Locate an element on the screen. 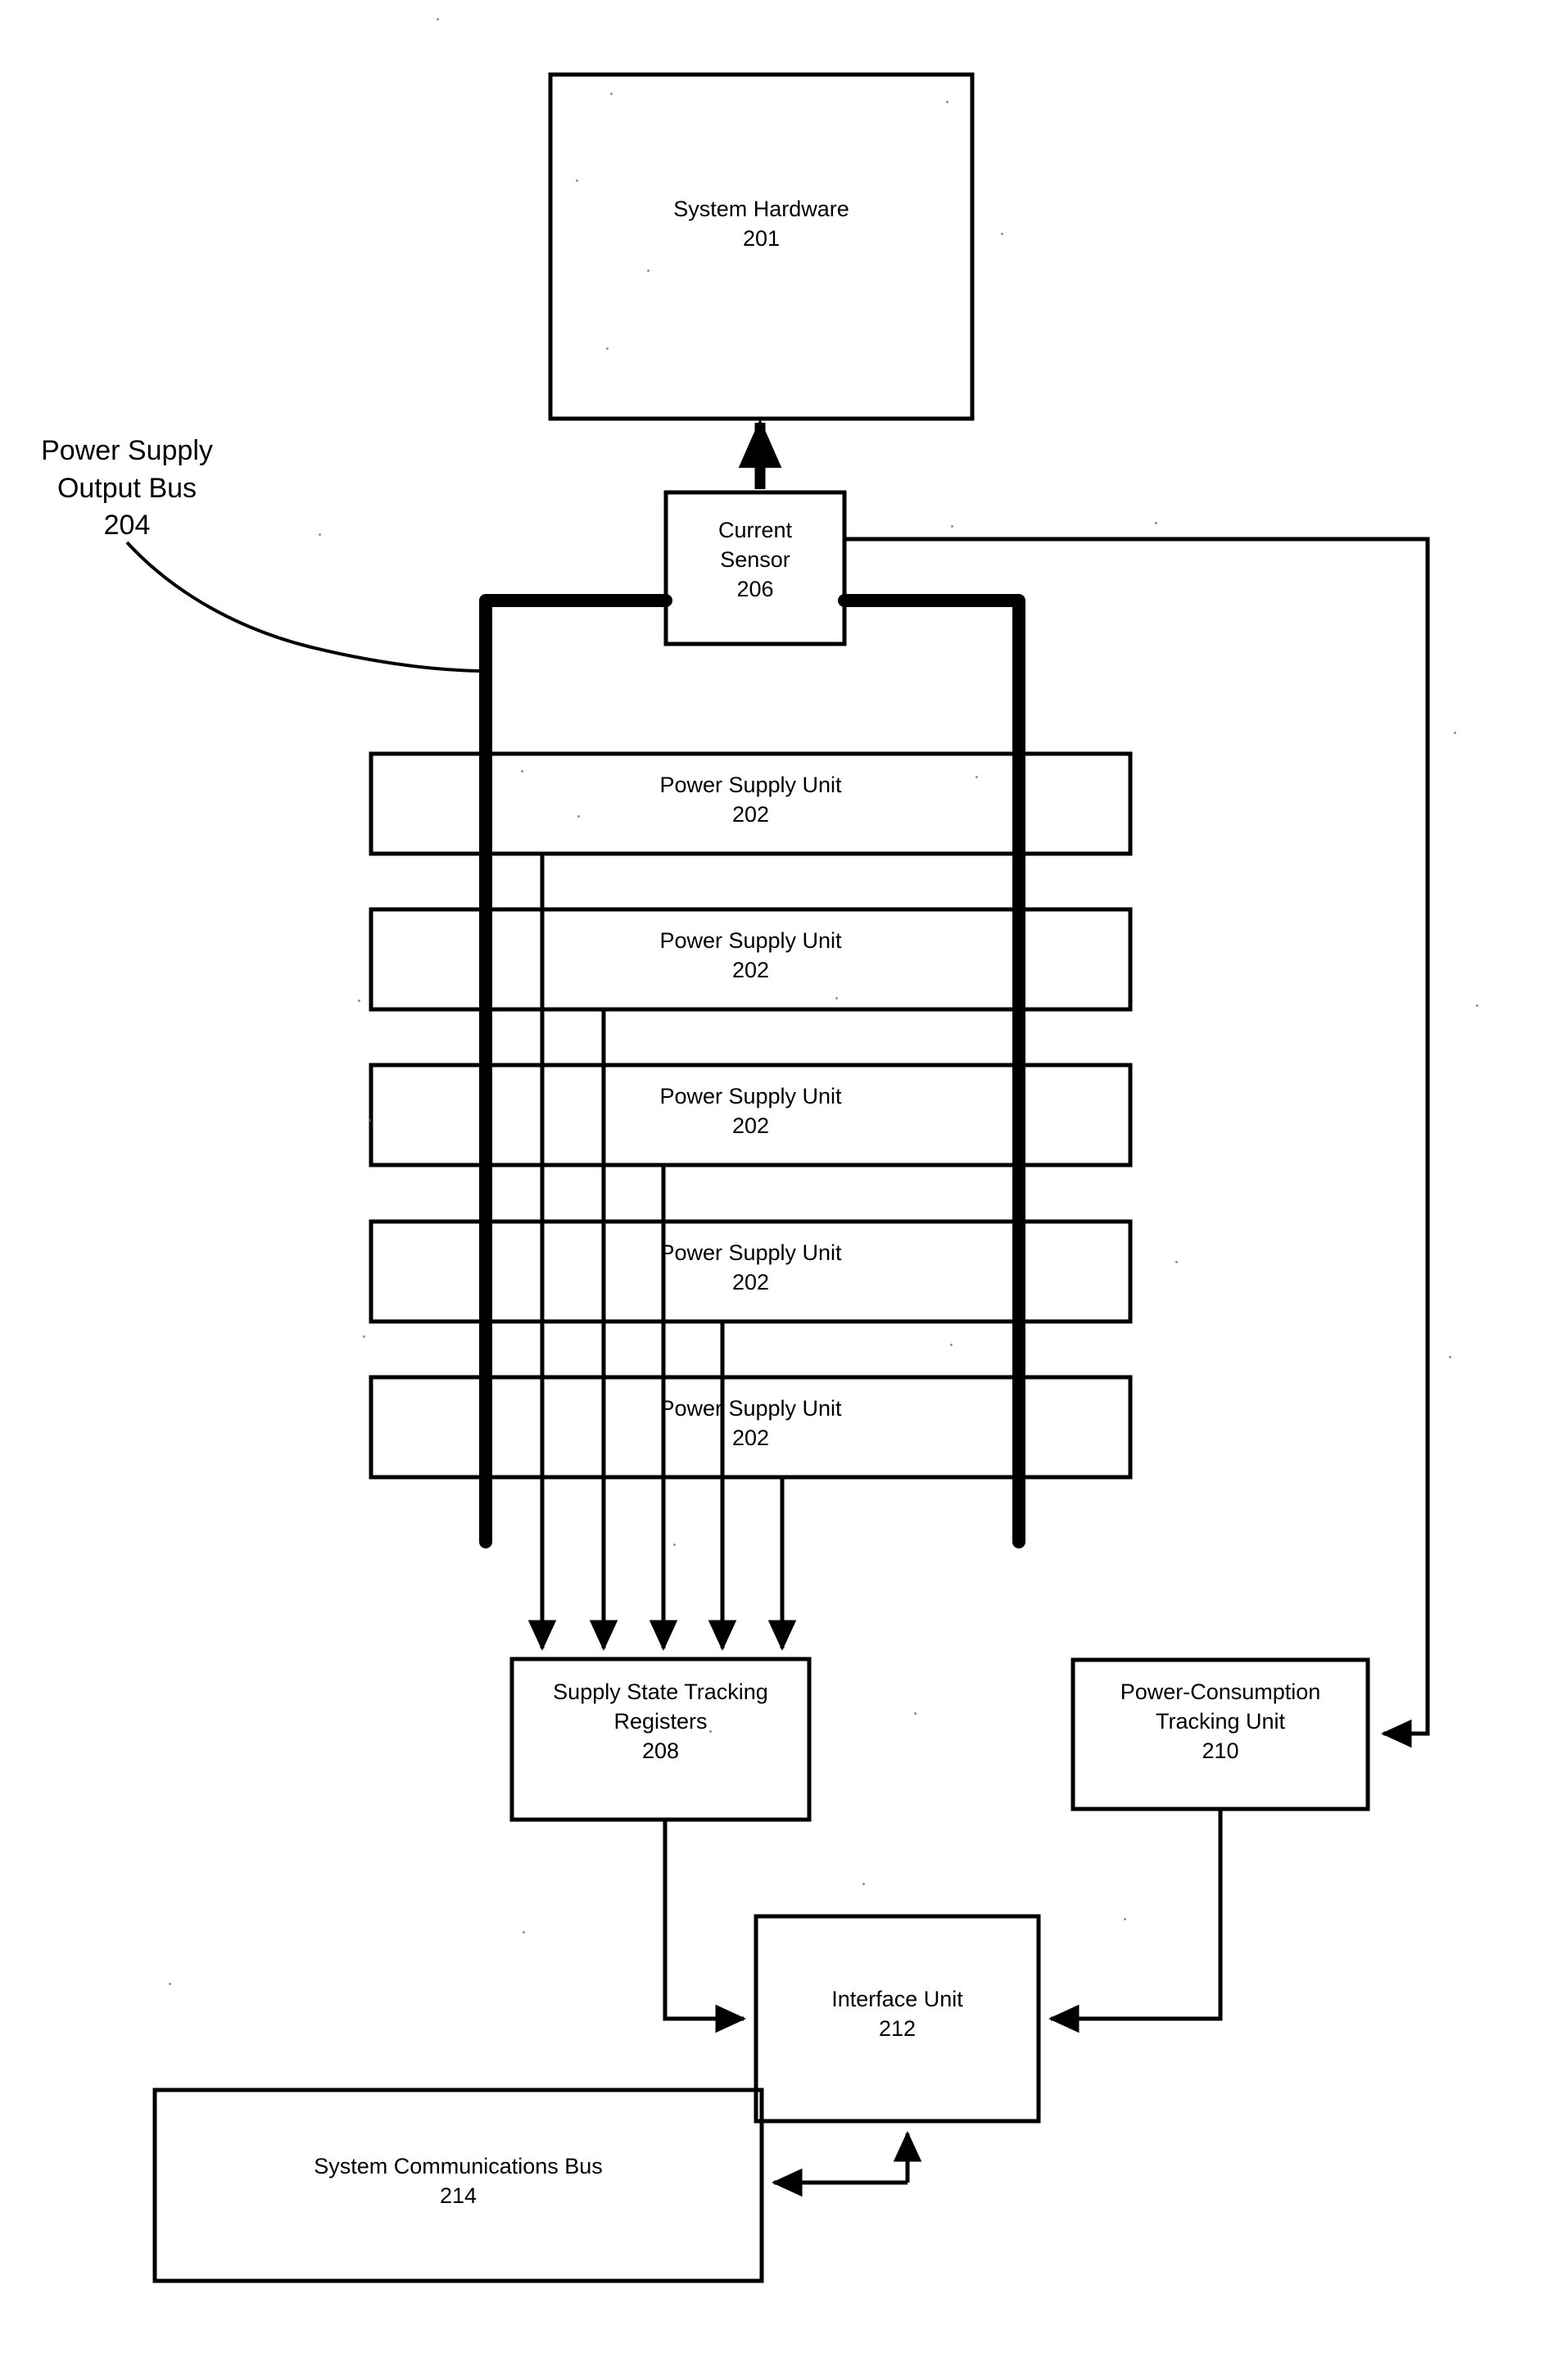 The image size is (1548, 2380). block-supply-state-tracking-registers is located at coordinates (660, 1740).